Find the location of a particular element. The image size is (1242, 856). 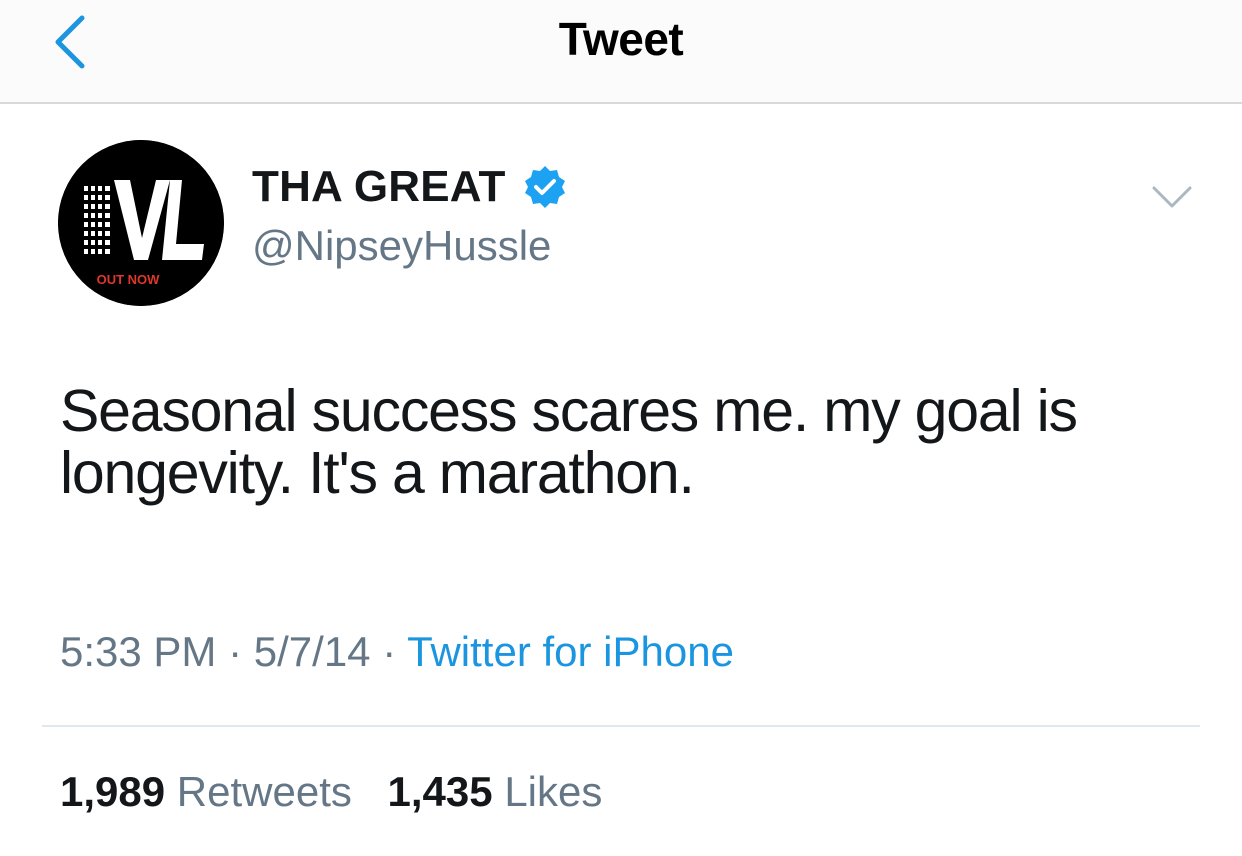

tweet-date: 5/7/14 is located at coordinates (312, 651).